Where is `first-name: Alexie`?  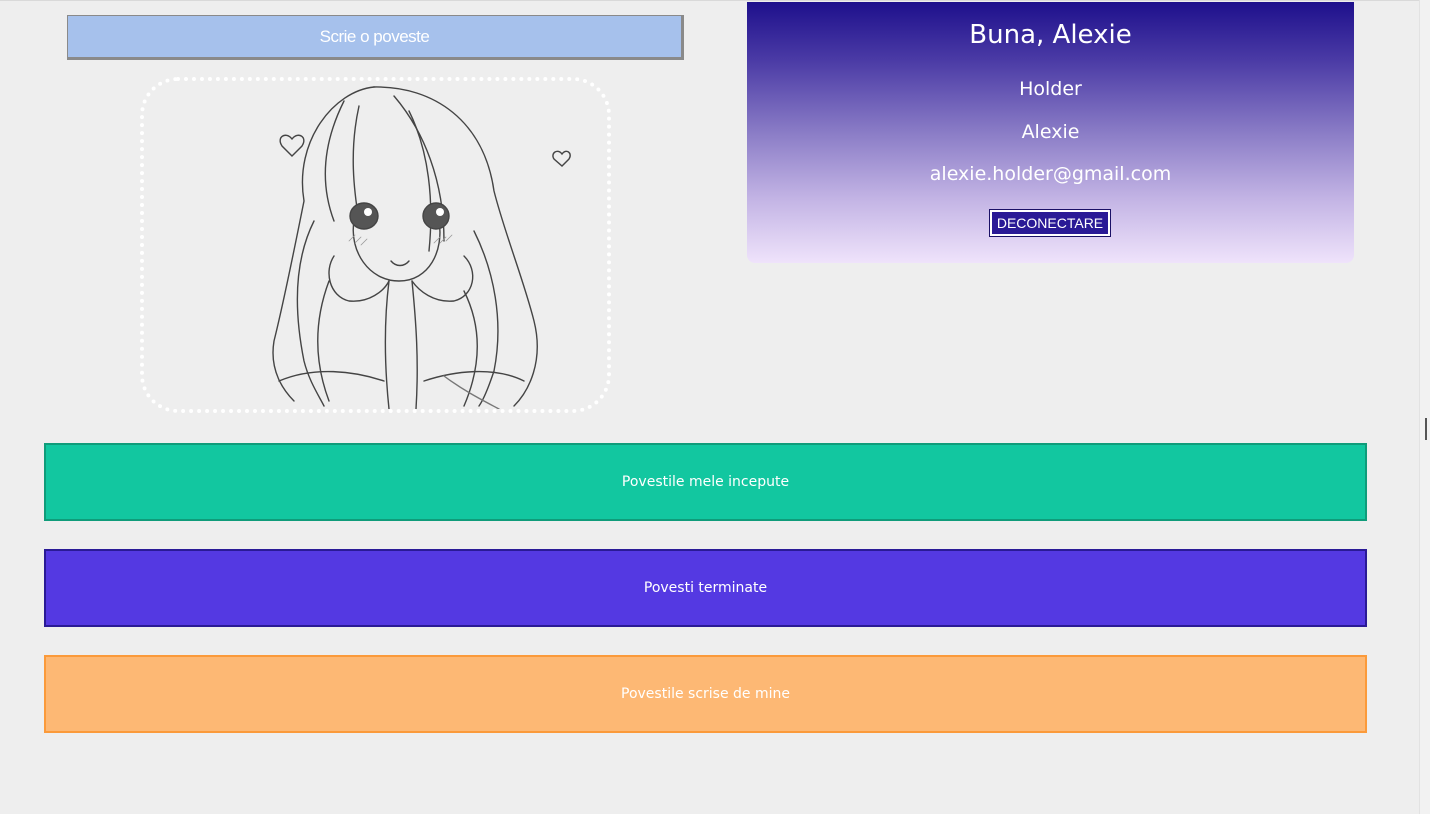
first-name: Alexie is located at coordinates (1050, 132).